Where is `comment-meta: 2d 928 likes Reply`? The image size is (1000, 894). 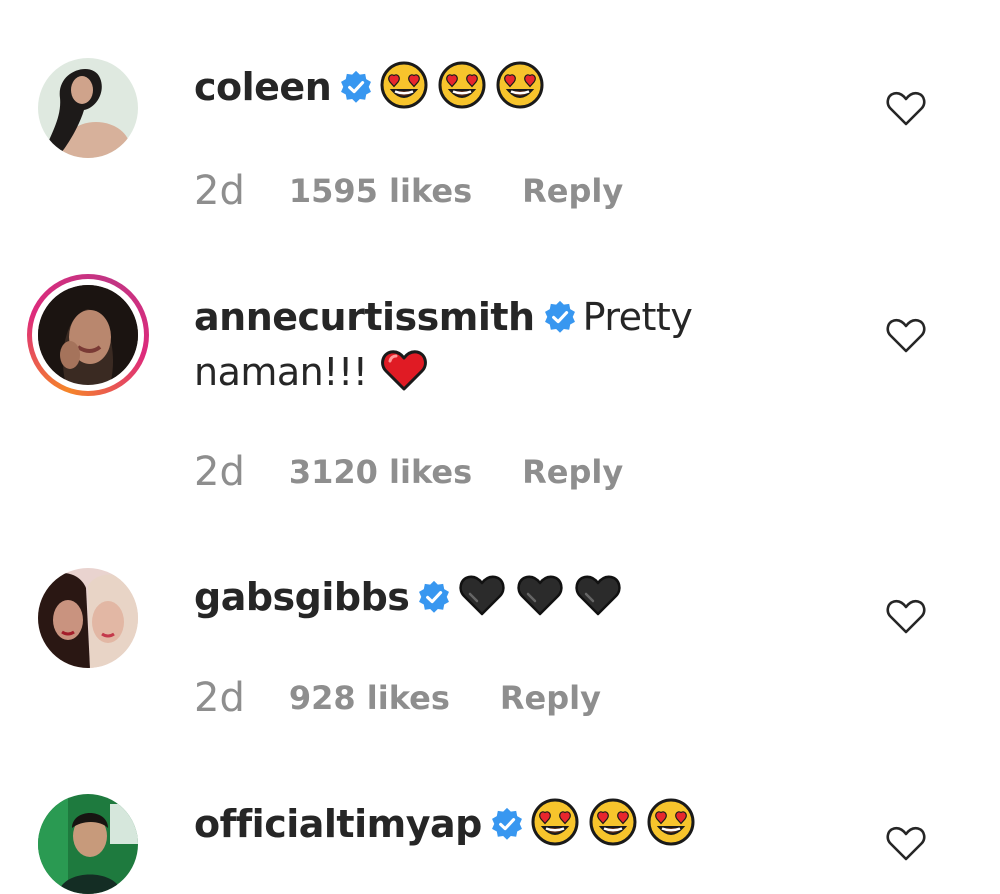 comment-meta: 2d 928 likes Reply is located at coordinates (397, 698).